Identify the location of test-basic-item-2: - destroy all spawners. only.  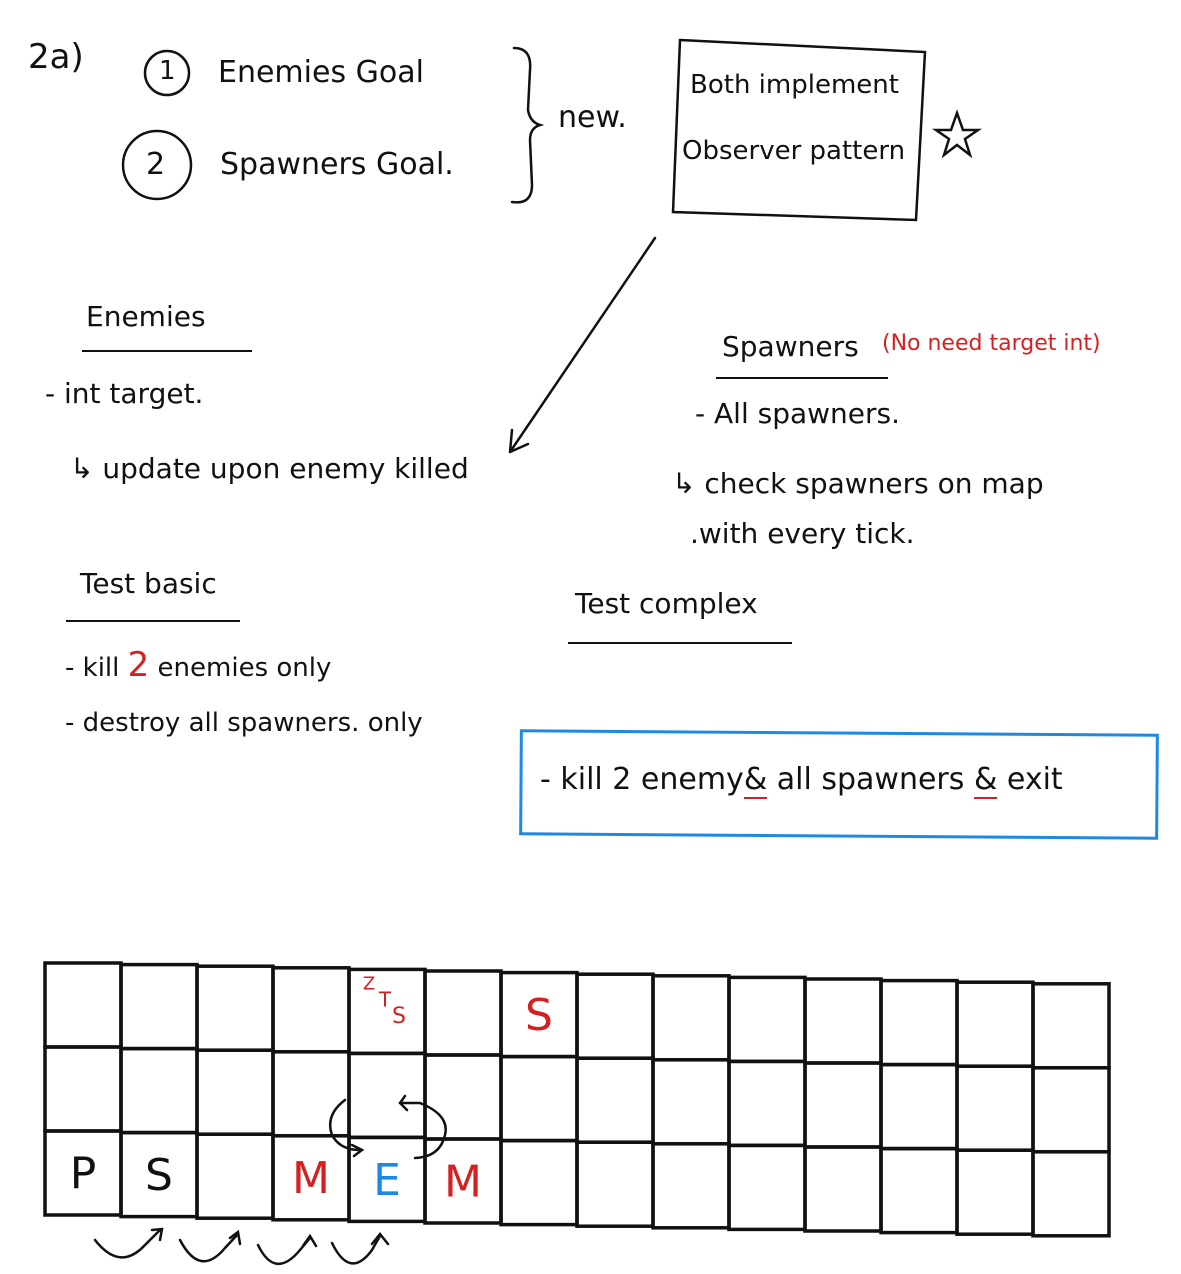
(244, 723).